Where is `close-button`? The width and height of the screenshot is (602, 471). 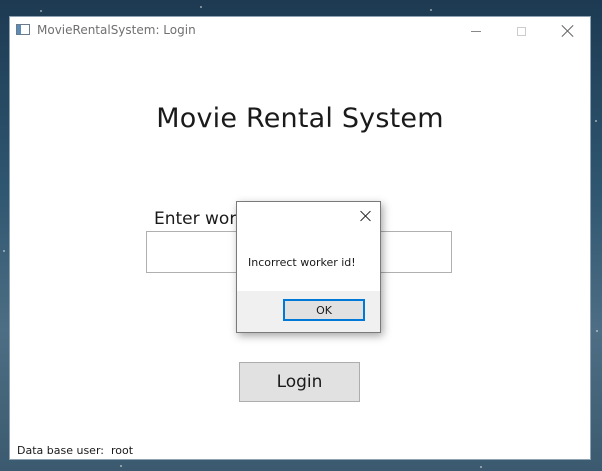
close-button is located at coordinates (567, 31).